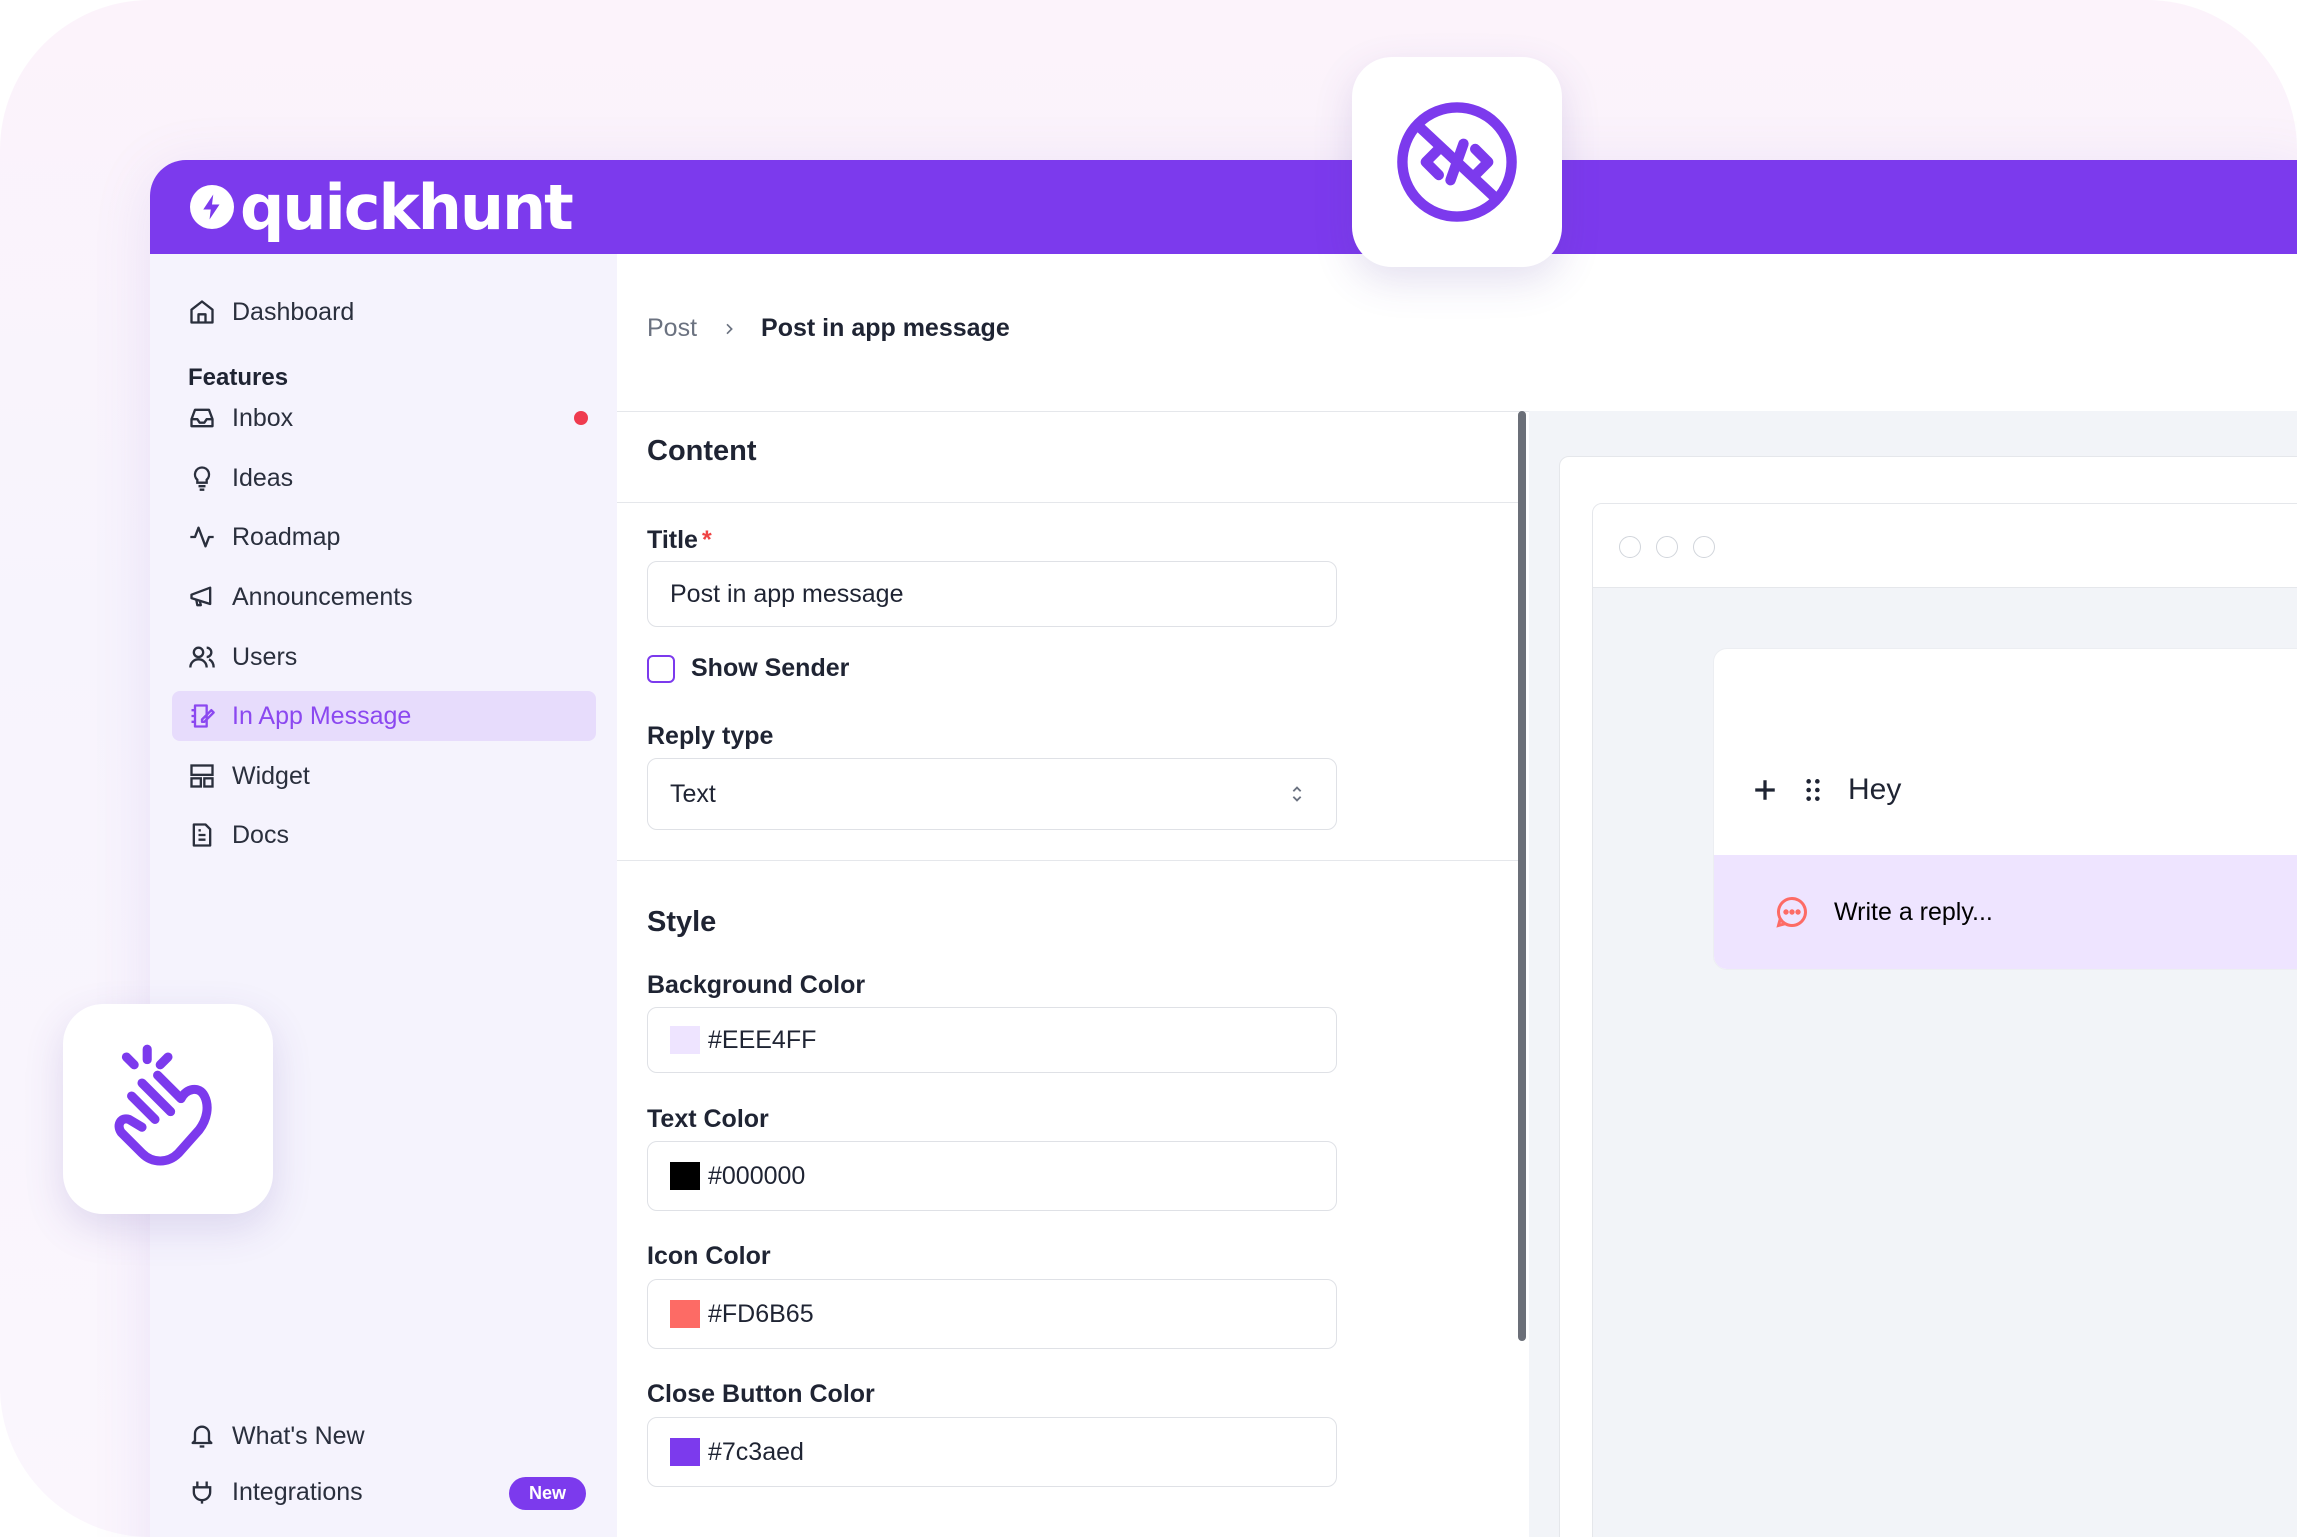 The height and width of the screenshot is (1537, 2297). I want to click on title-label: Title *, so click(679, 540).